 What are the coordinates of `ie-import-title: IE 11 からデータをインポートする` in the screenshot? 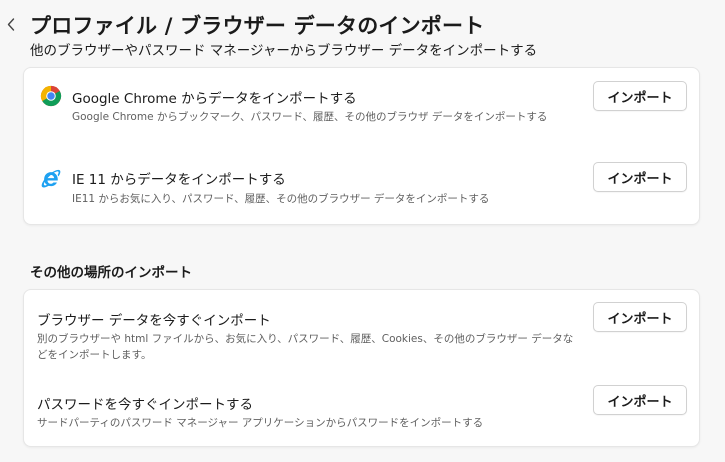 It's located at (179, 180).